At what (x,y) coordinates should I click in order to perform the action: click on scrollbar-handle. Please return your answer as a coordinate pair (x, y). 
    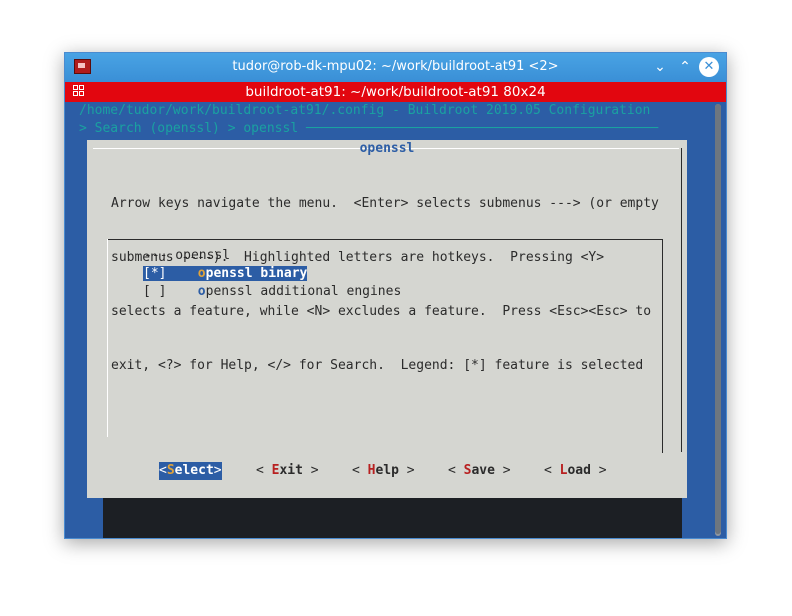
    Looking at the image, I should click on (718, 319).